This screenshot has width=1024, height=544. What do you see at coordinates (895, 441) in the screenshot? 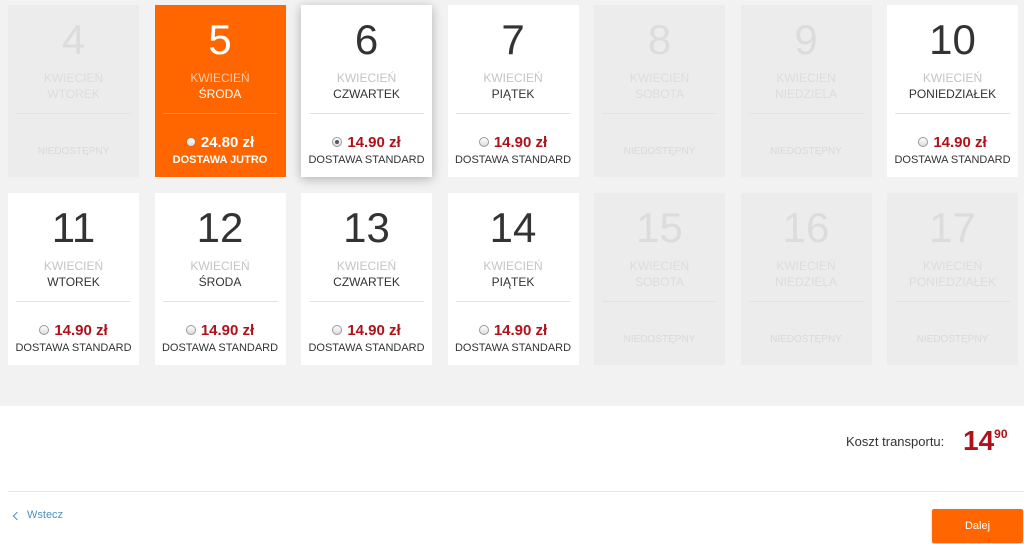
I see `transport-cost-label: Koszt transportu:` at bounding box center [895, 441].